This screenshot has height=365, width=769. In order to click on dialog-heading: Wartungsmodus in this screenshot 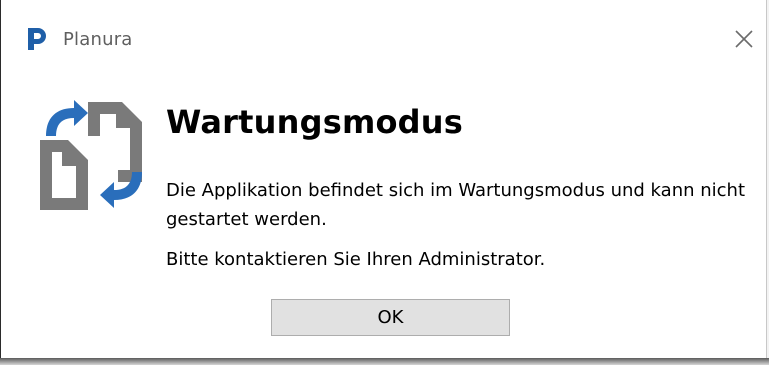, I will do `click(315, 122)`.